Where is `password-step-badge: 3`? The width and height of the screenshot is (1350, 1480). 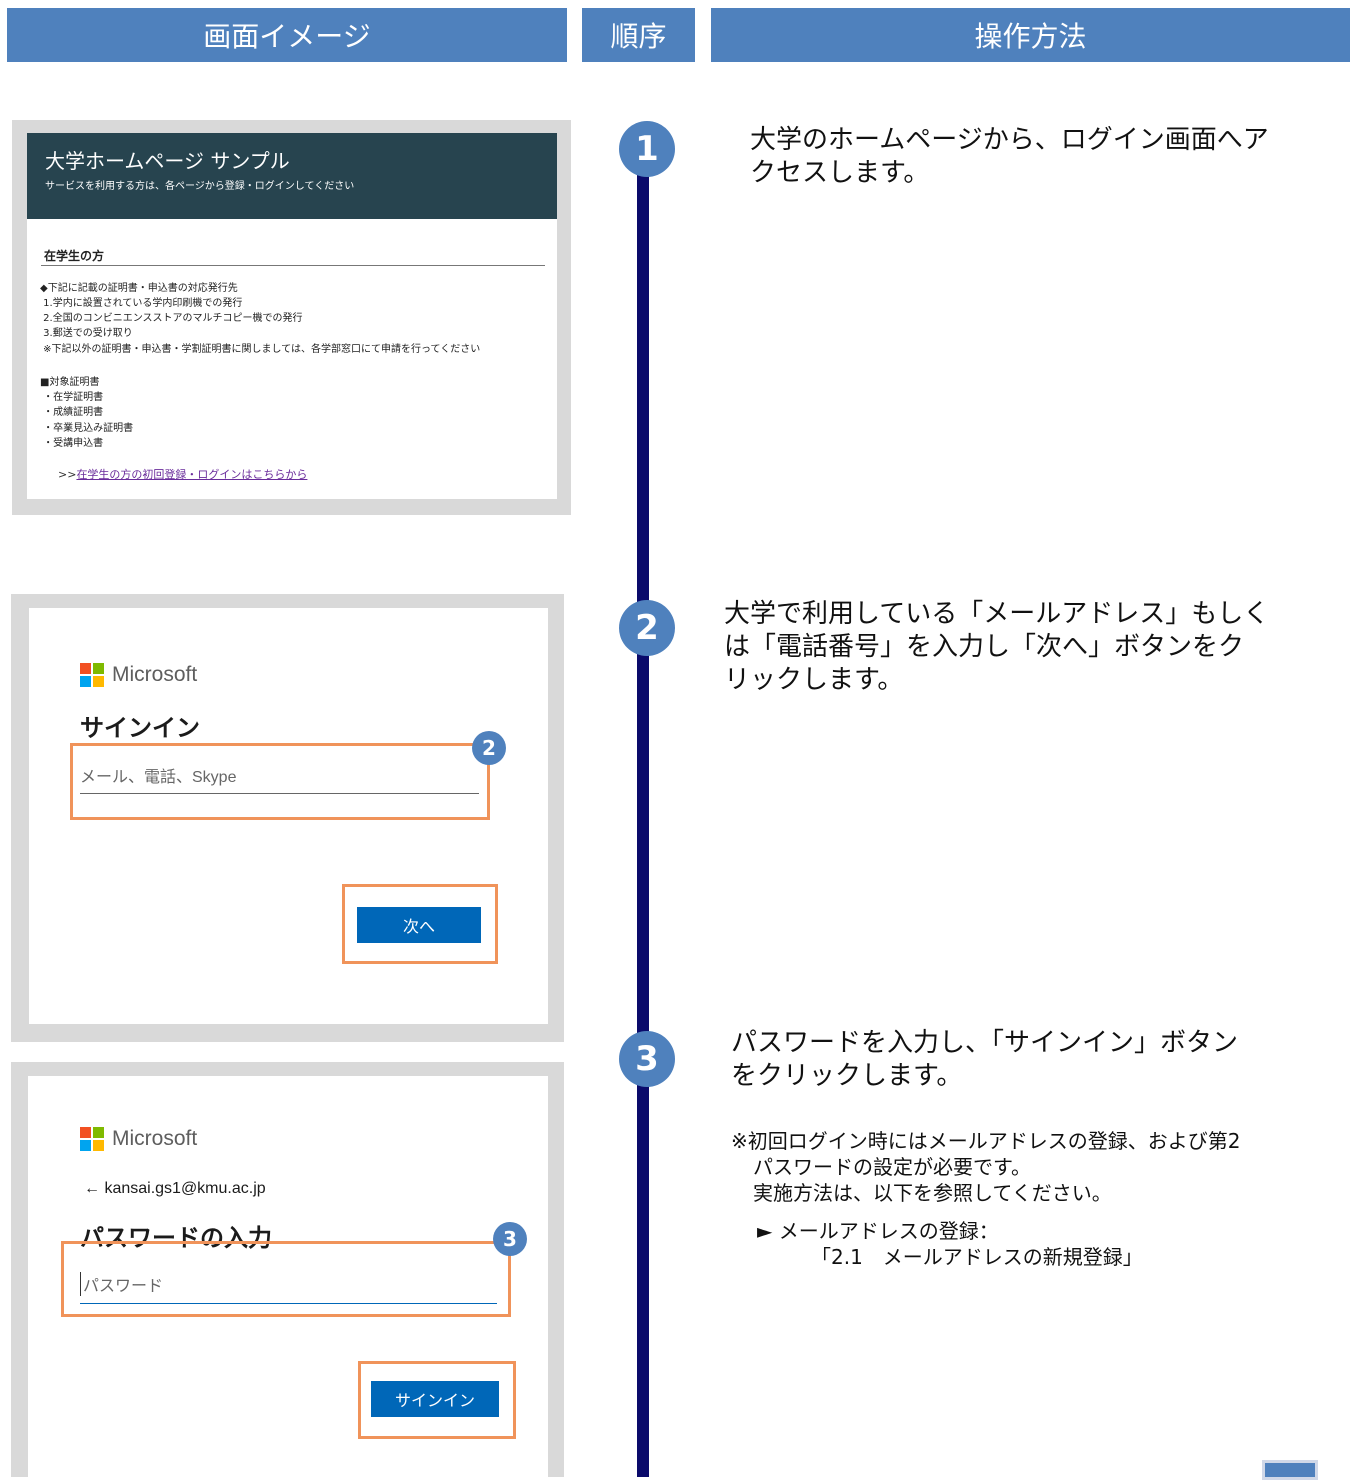
password-step-badge: 3 is located at coordinates (510, 1239).